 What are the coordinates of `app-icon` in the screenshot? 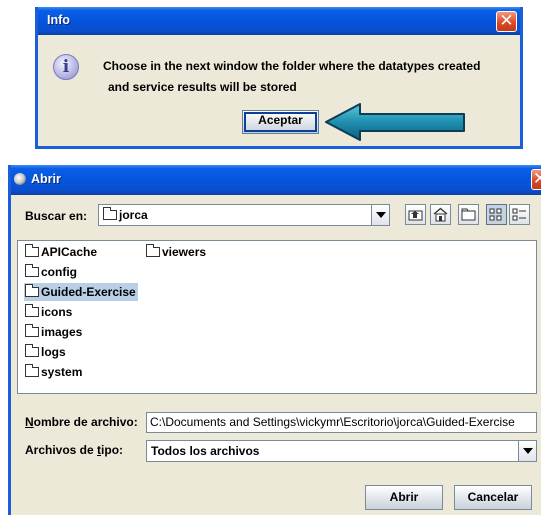 It's located at (20, 179).